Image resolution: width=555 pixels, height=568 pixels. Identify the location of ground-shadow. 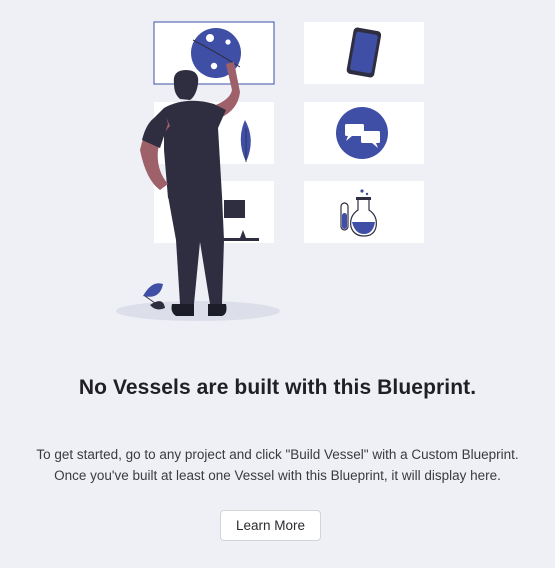
(198, 311).